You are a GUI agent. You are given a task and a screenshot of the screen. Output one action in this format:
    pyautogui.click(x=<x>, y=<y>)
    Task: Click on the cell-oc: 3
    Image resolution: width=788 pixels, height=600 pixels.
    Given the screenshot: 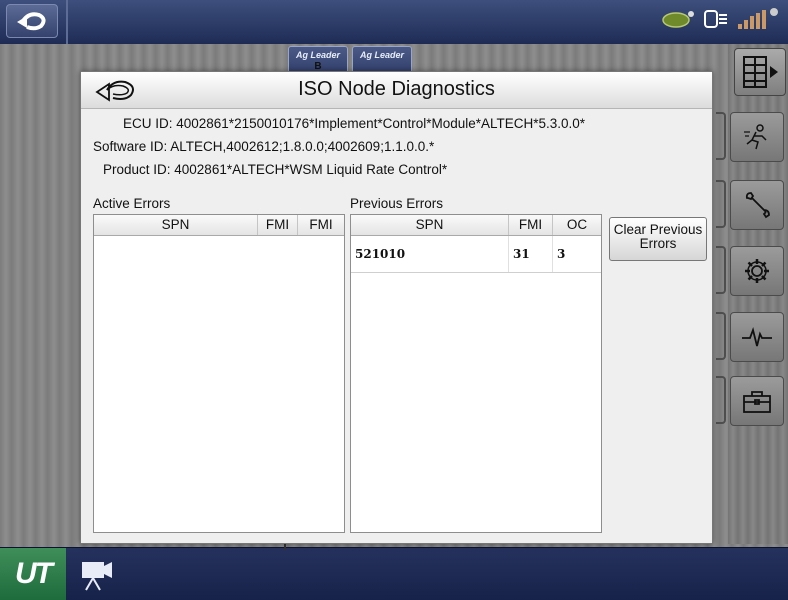 What is the action you would take?
    pyautogui.click(x=561, y=254)
    